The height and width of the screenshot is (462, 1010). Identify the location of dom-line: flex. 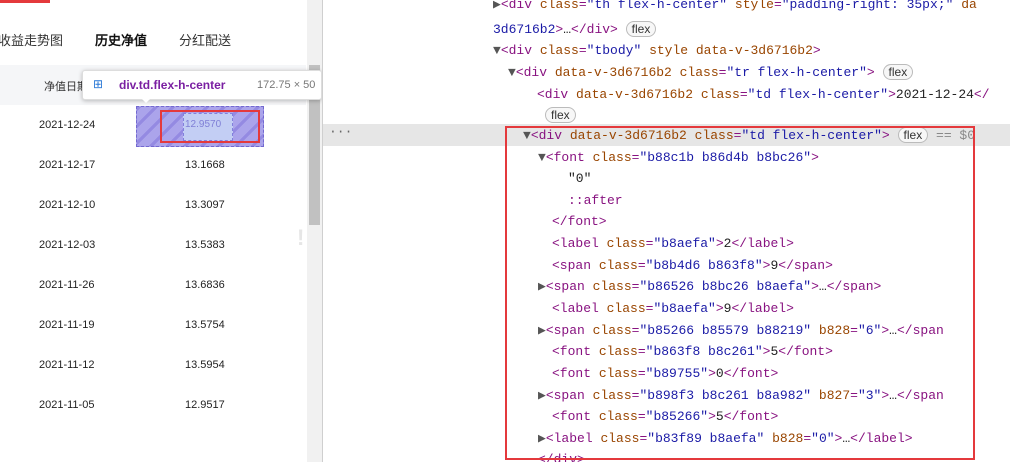
(560, 115).